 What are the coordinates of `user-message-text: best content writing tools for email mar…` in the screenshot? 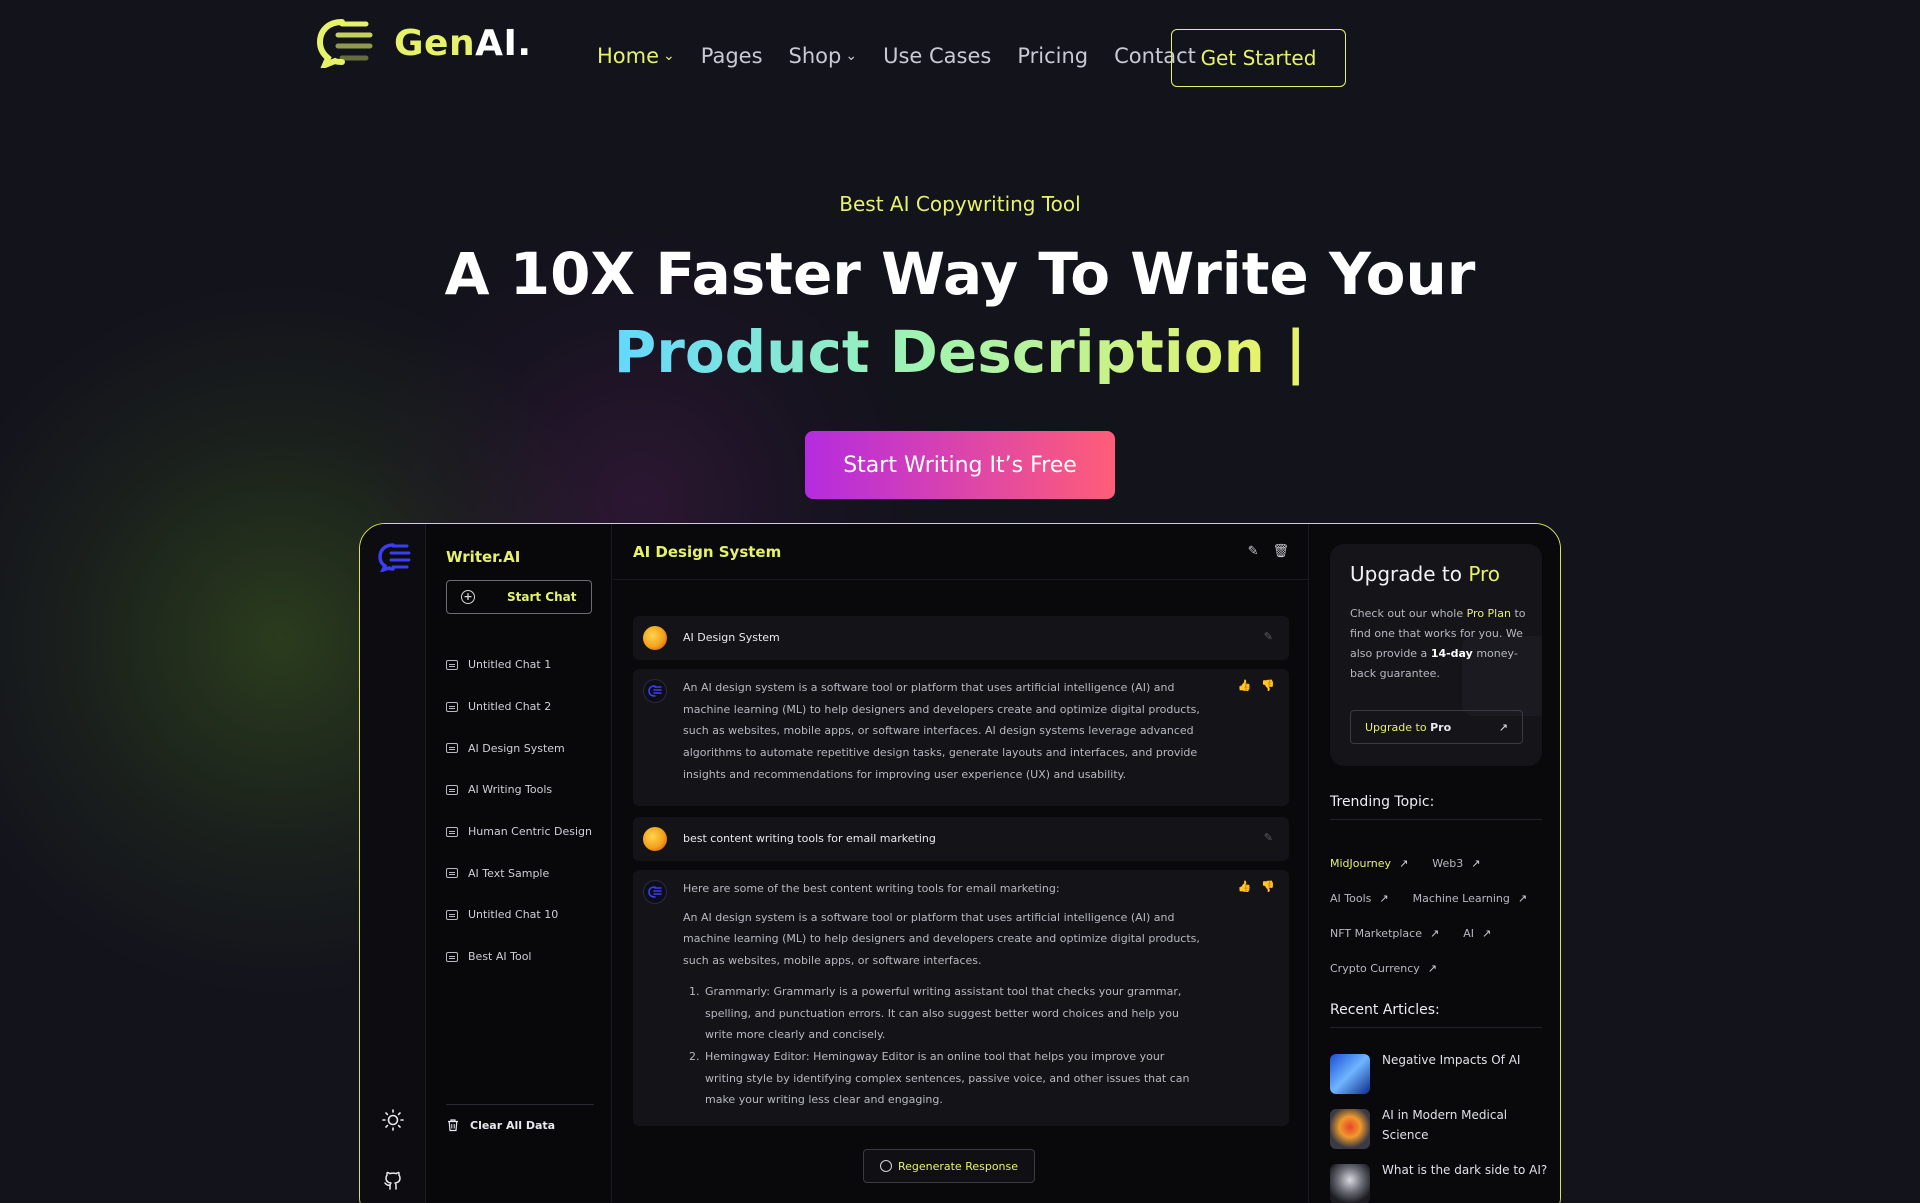 It's located at (809, 838).